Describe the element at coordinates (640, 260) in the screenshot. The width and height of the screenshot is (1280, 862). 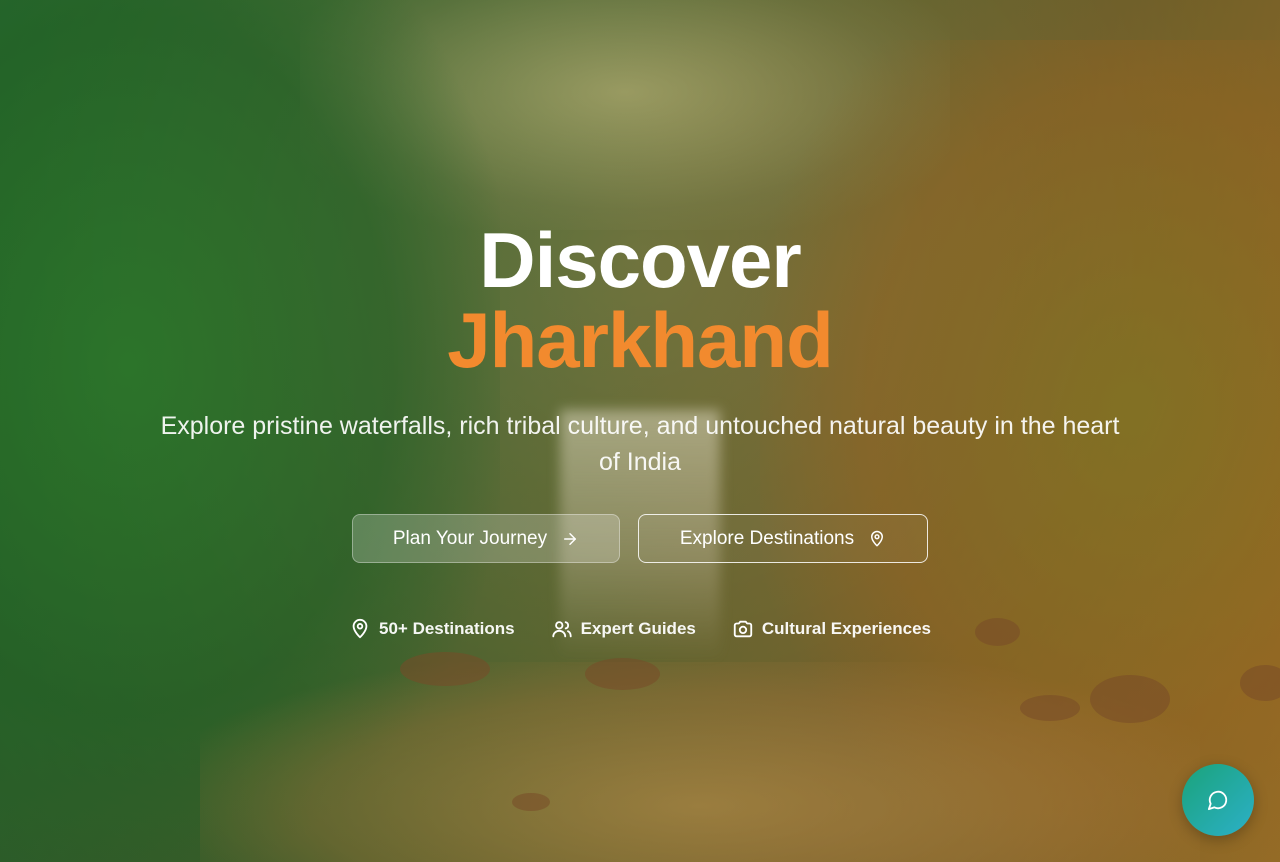
I see `hero-title-primary: Discover` at that location.